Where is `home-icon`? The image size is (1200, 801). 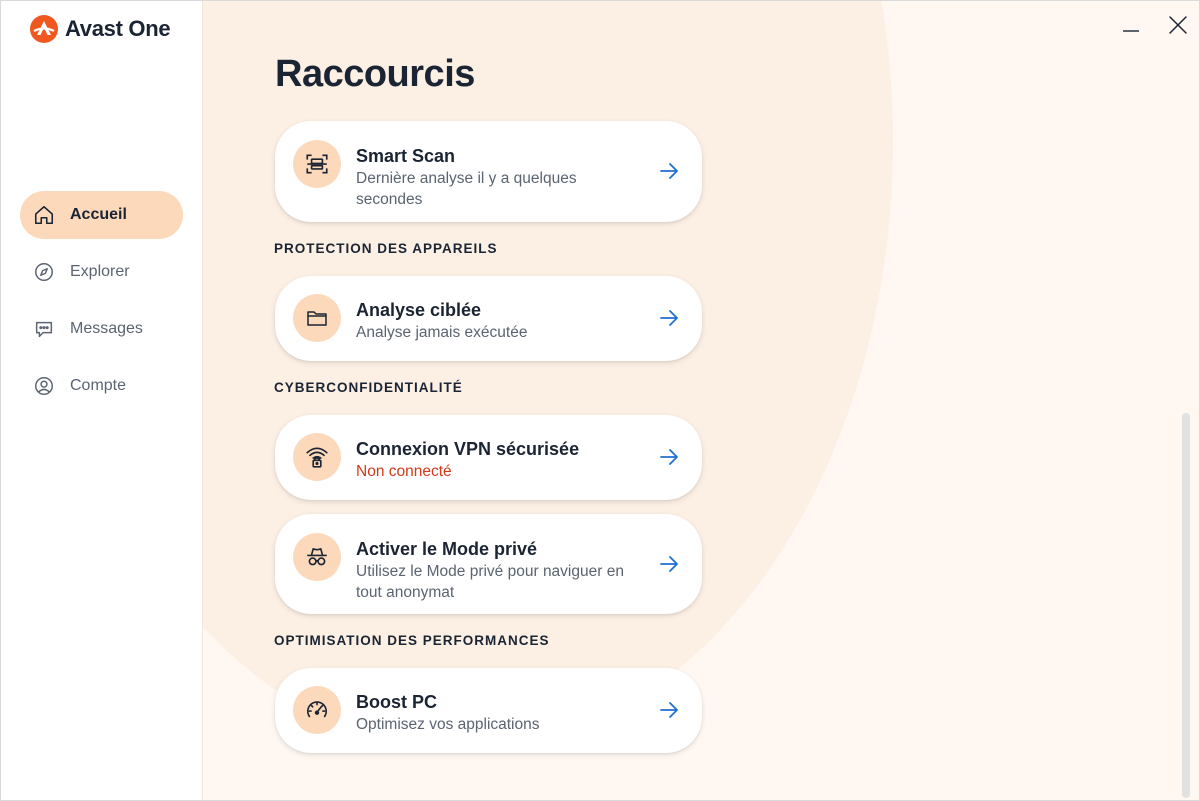 home-icon is located at coordinates (44, 215).